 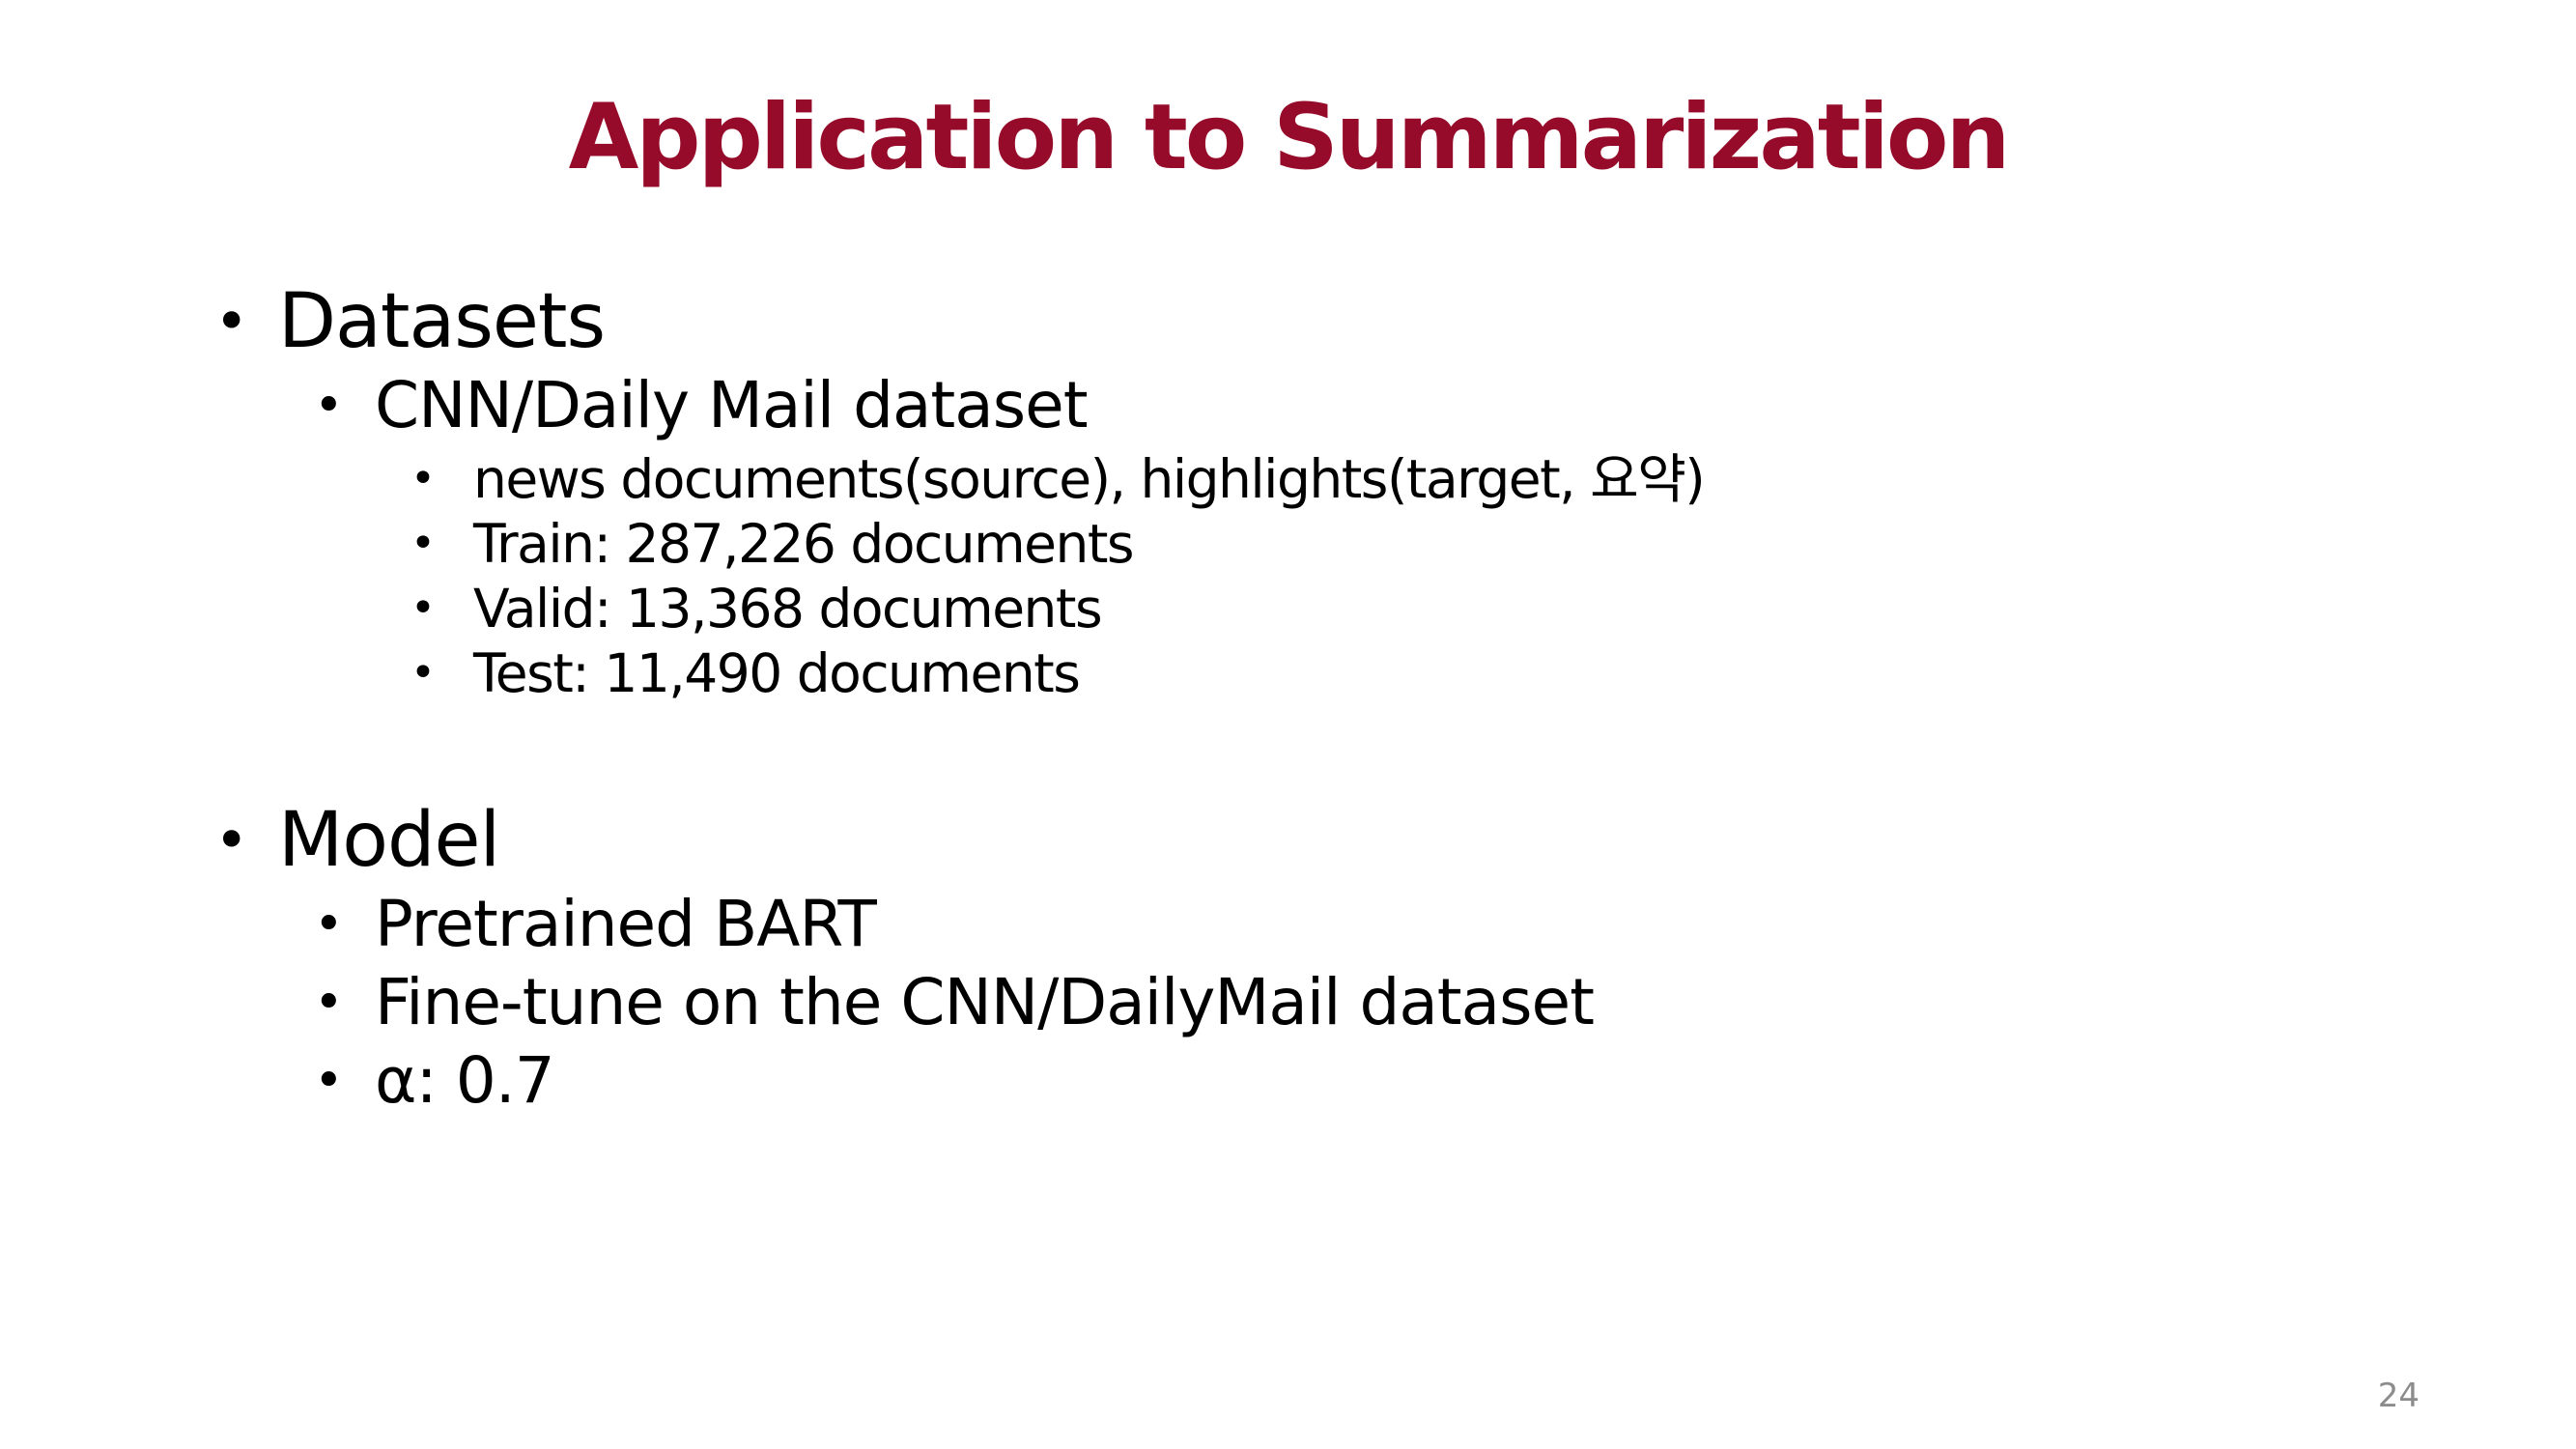 I want to click on dataset-detail-valid: Valid: 13,368 documents, so click(x=788, y=608).